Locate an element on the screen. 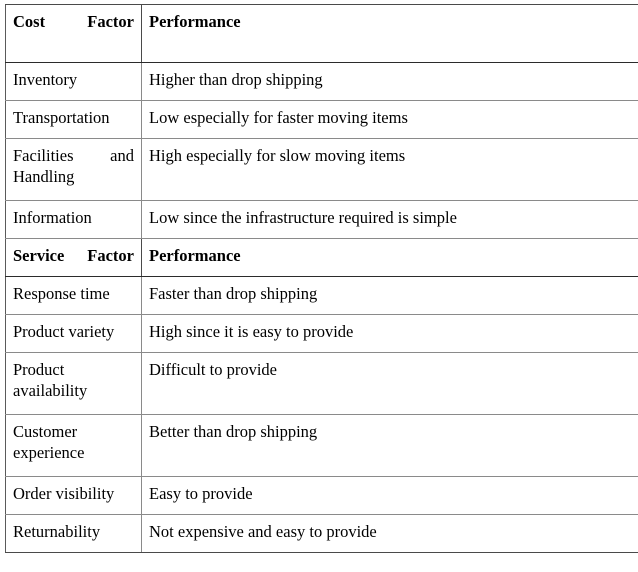 This screenshot has height=572, width=638. performance-cell-order-visibility: Easy to provide is located at coordinates (389, 495).